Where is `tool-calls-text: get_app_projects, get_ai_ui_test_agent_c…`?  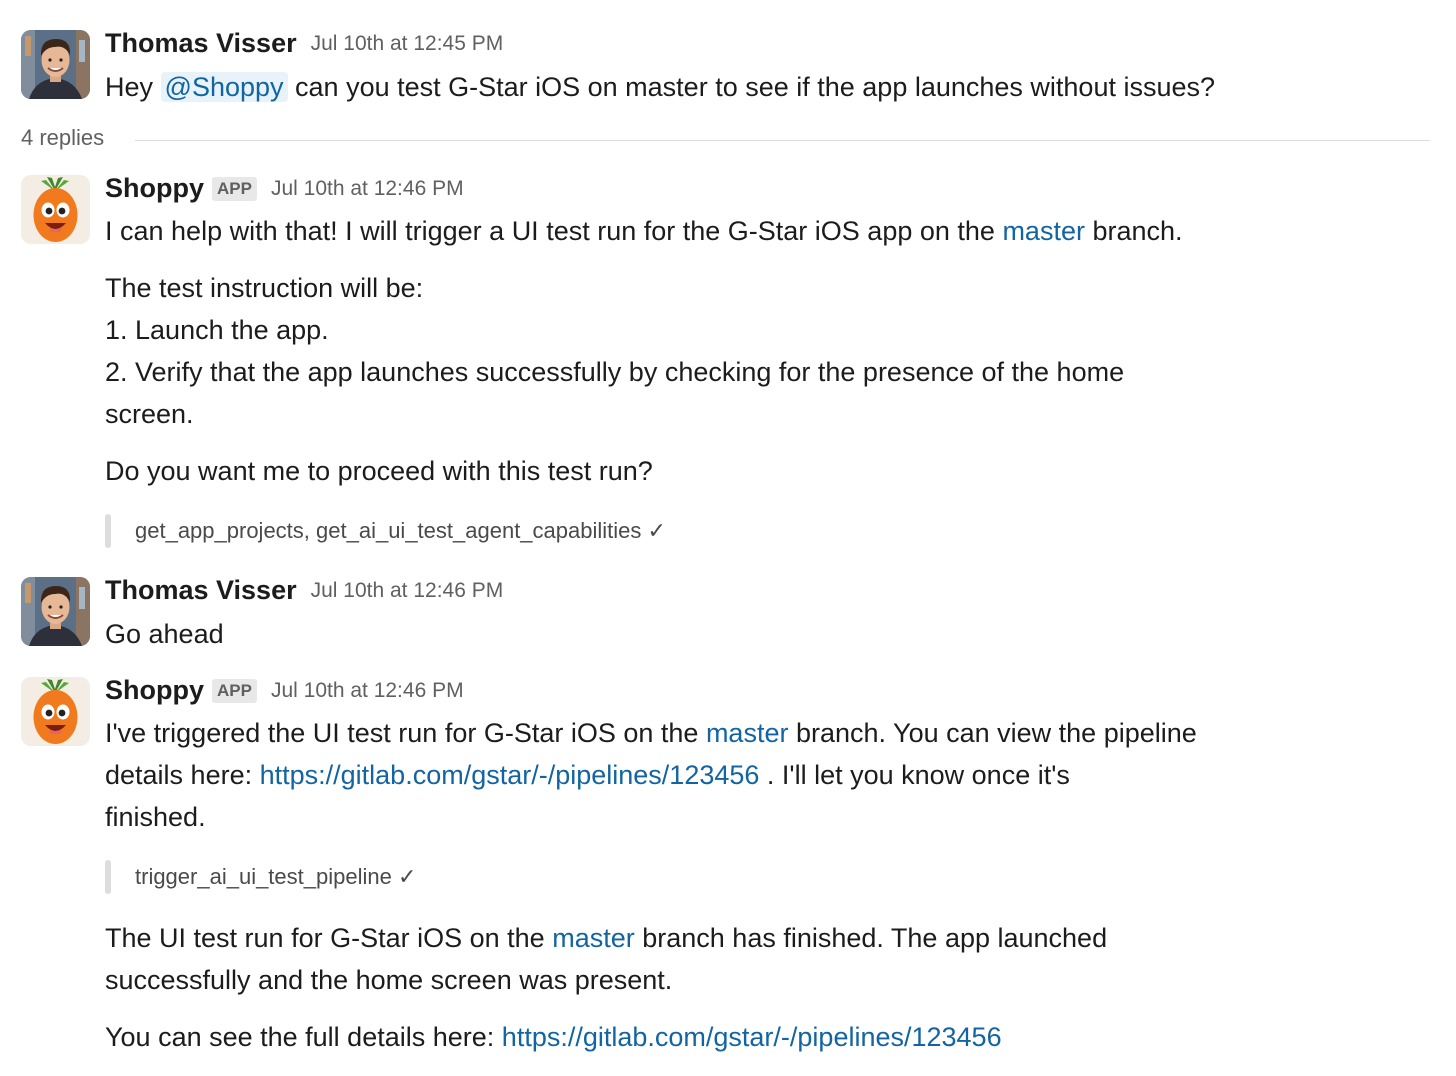
tool-calls-text: get_app_projects, get_ai_ui_test_agent_c… is located at coordinates (400, 530).